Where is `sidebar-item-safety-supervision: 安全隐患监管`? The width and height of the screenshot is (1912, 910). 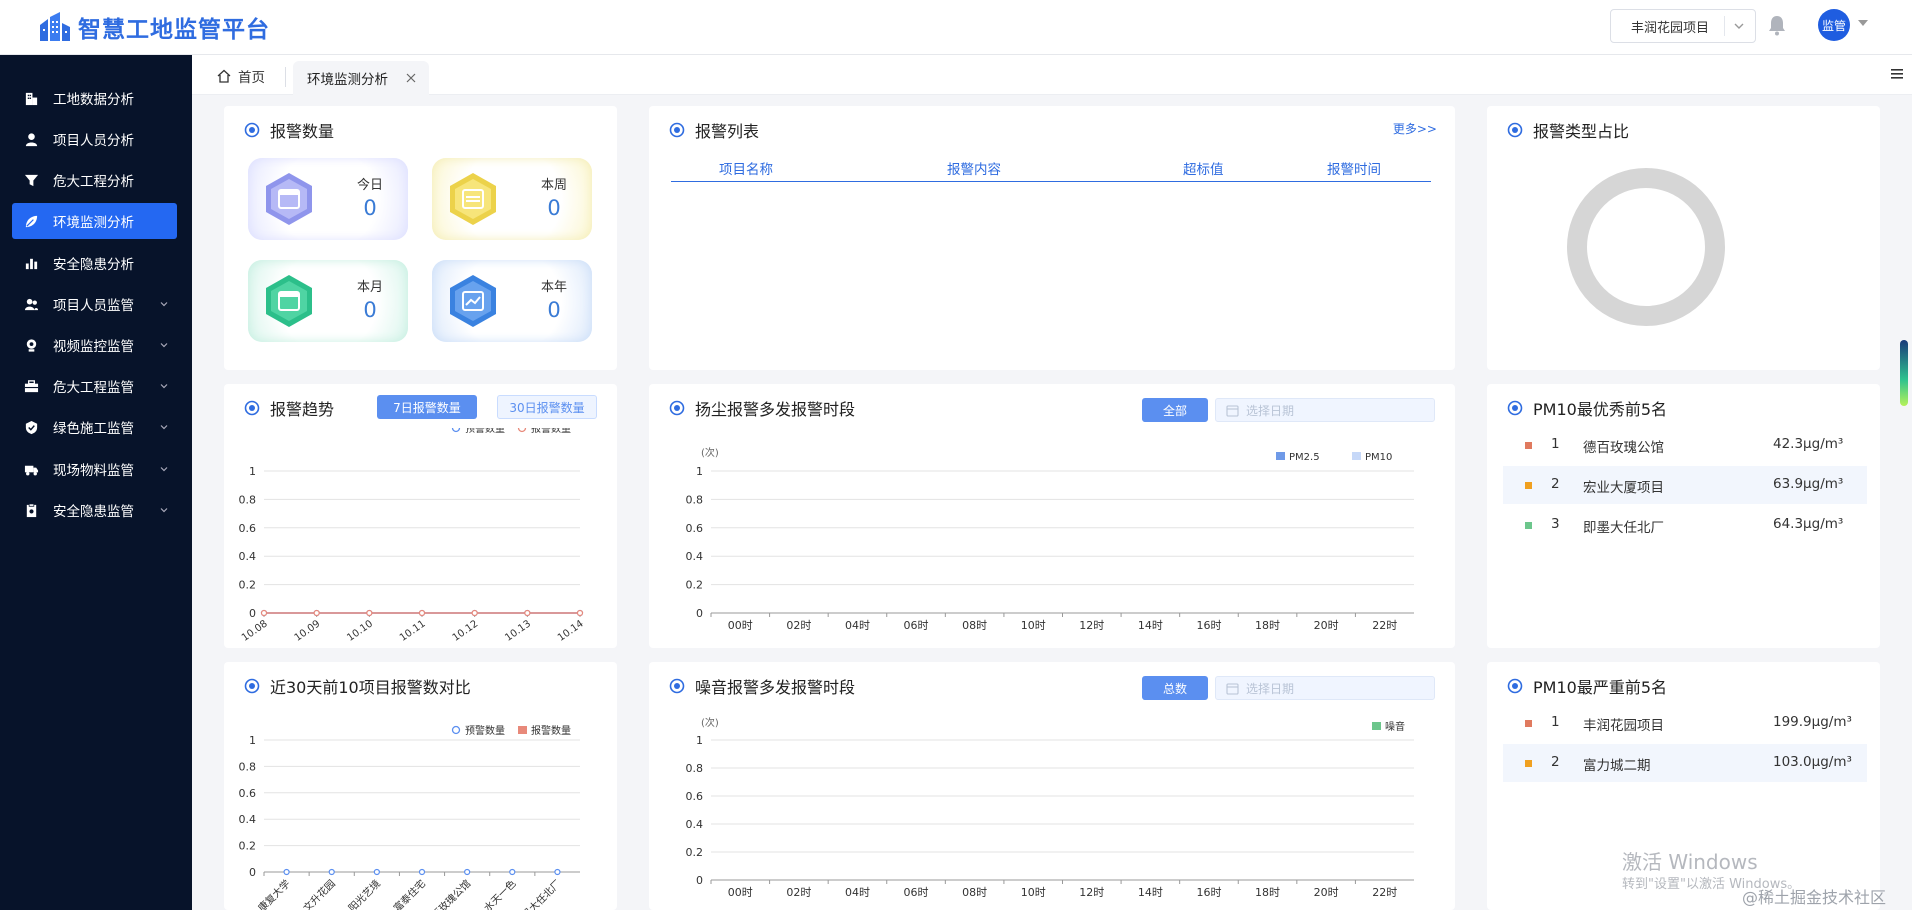 sidebar-item-safety-supervision: 安全隐患监管 is located at coordinates (94, 510).